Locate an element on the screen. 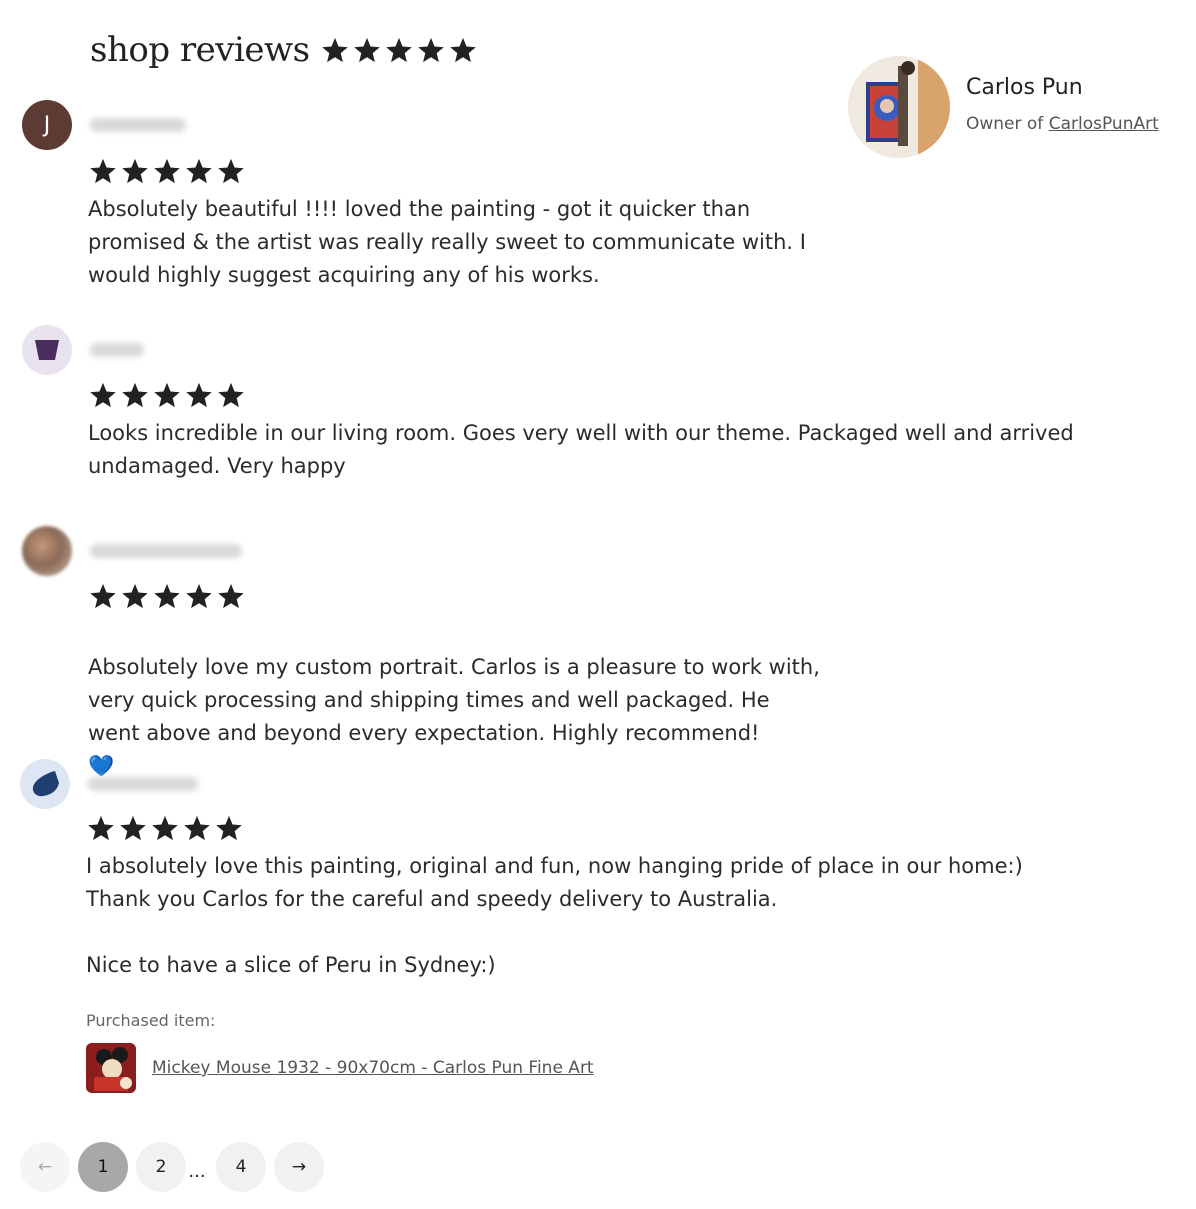  reviews-header: shop reviews is located at coordinates (284, 50).